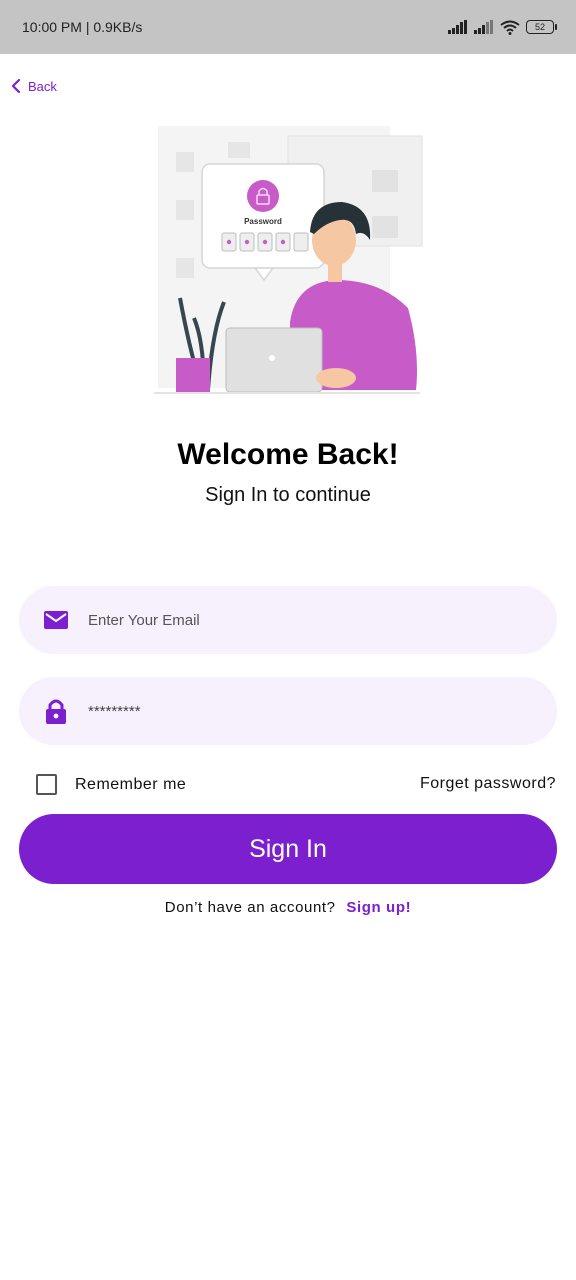 The width and height of the screenshot is (576, 1280). I want to click on back-button: Back, so click(33, 86).